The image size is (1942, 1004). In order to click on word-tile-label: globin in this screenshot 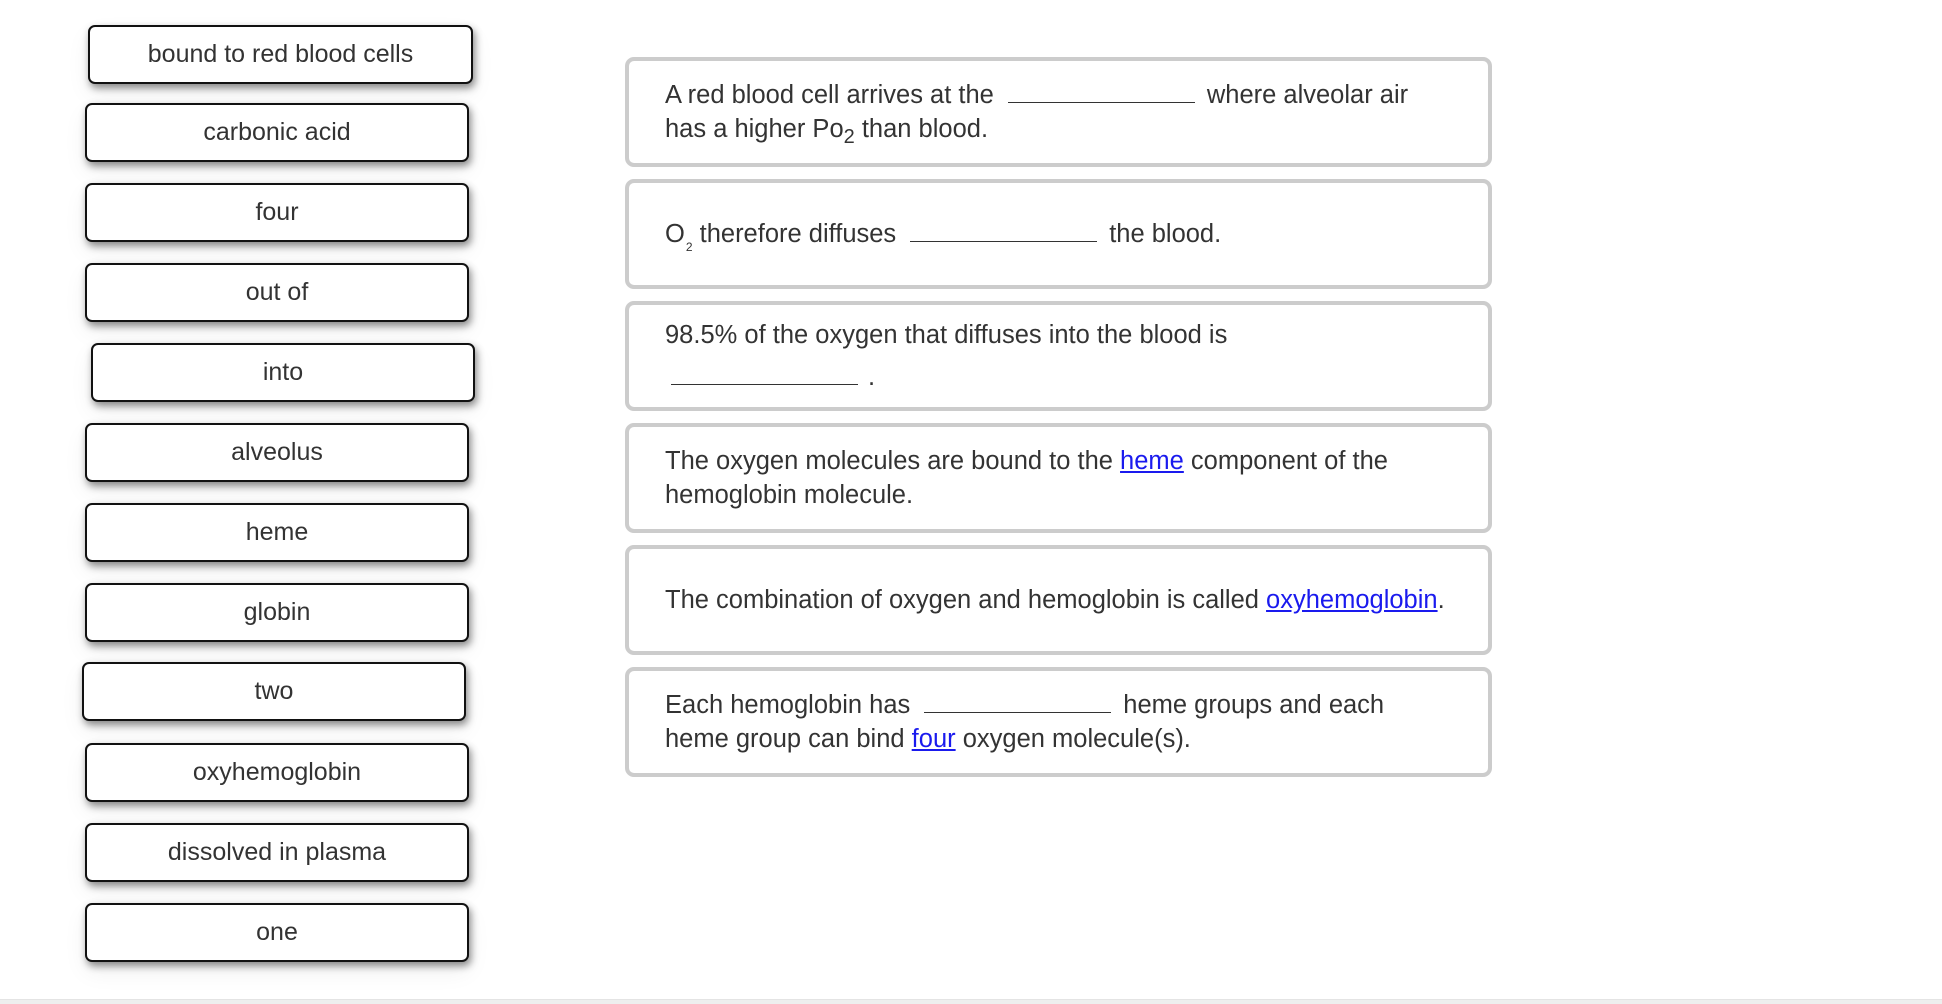, I will do `click(277, 612)`.